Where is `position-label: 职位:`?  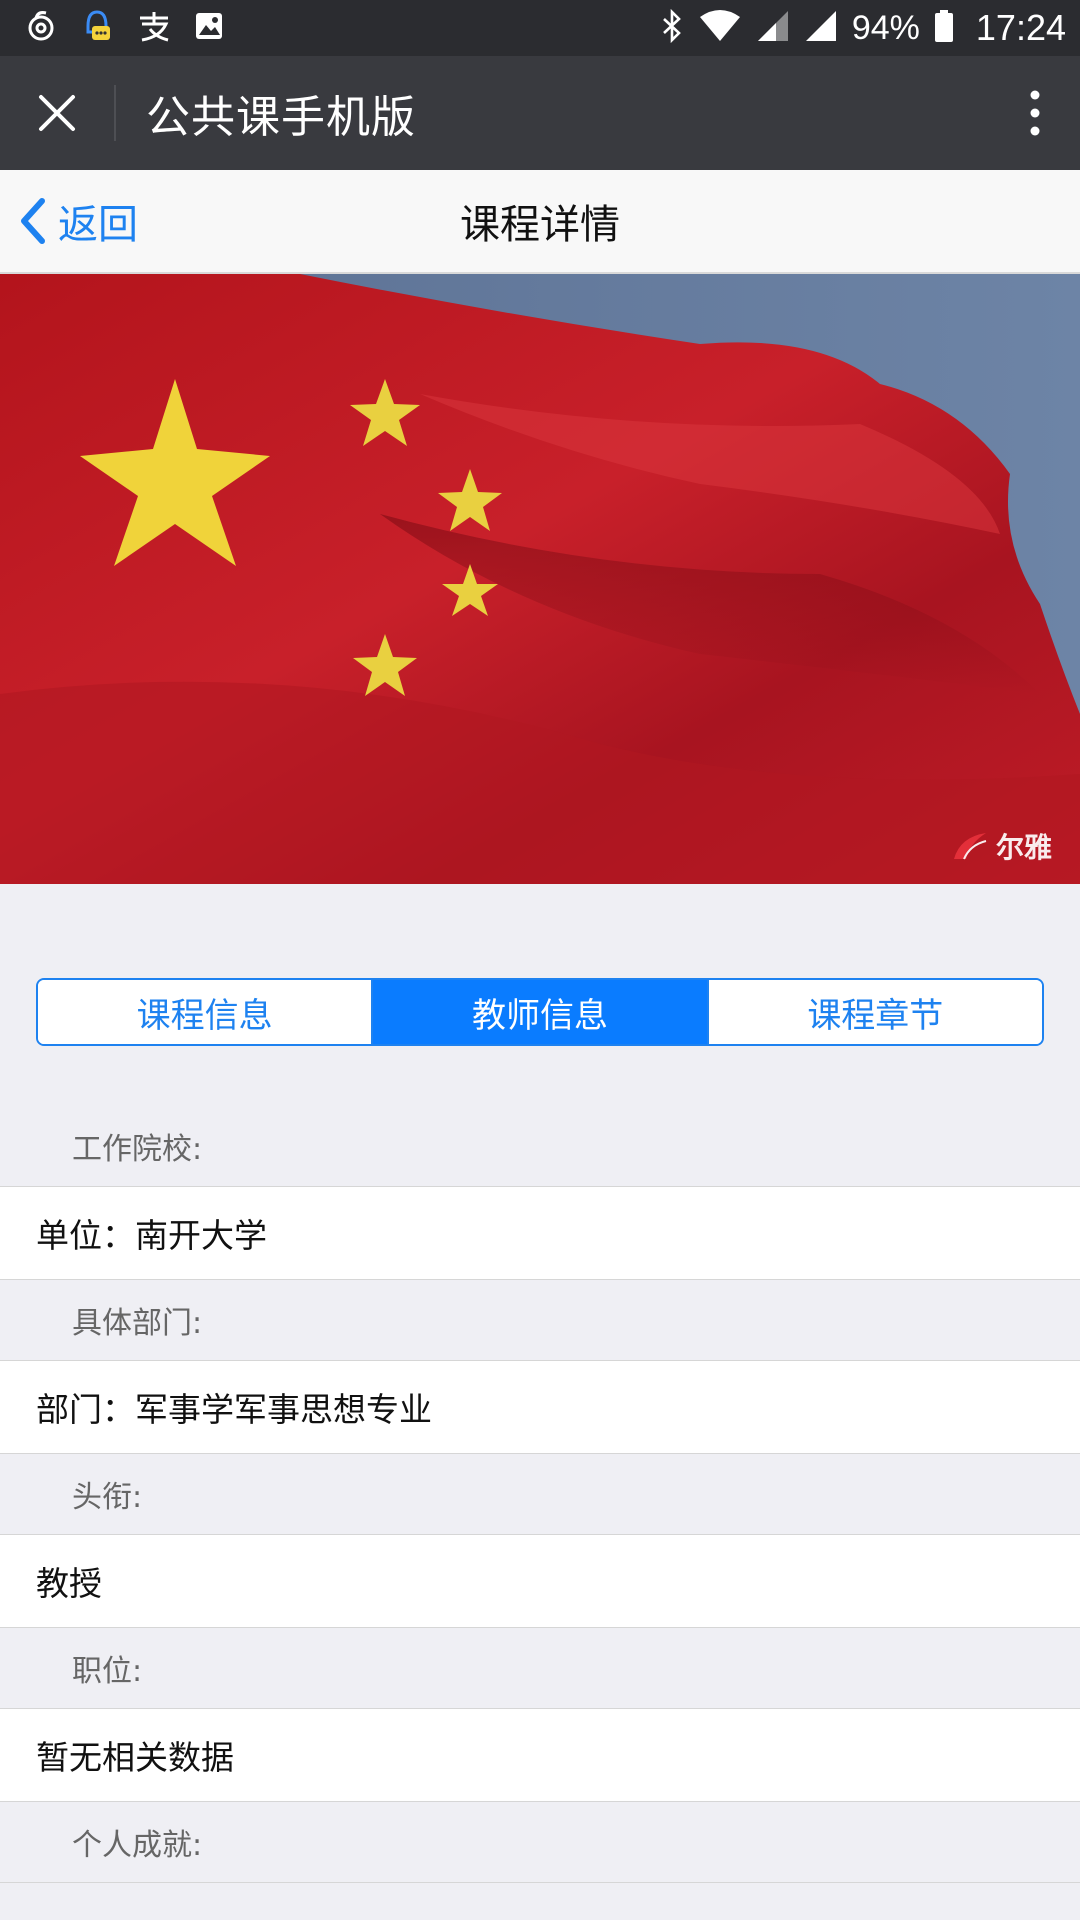
position-label: 职位: is located at coordinates (540, 1668).